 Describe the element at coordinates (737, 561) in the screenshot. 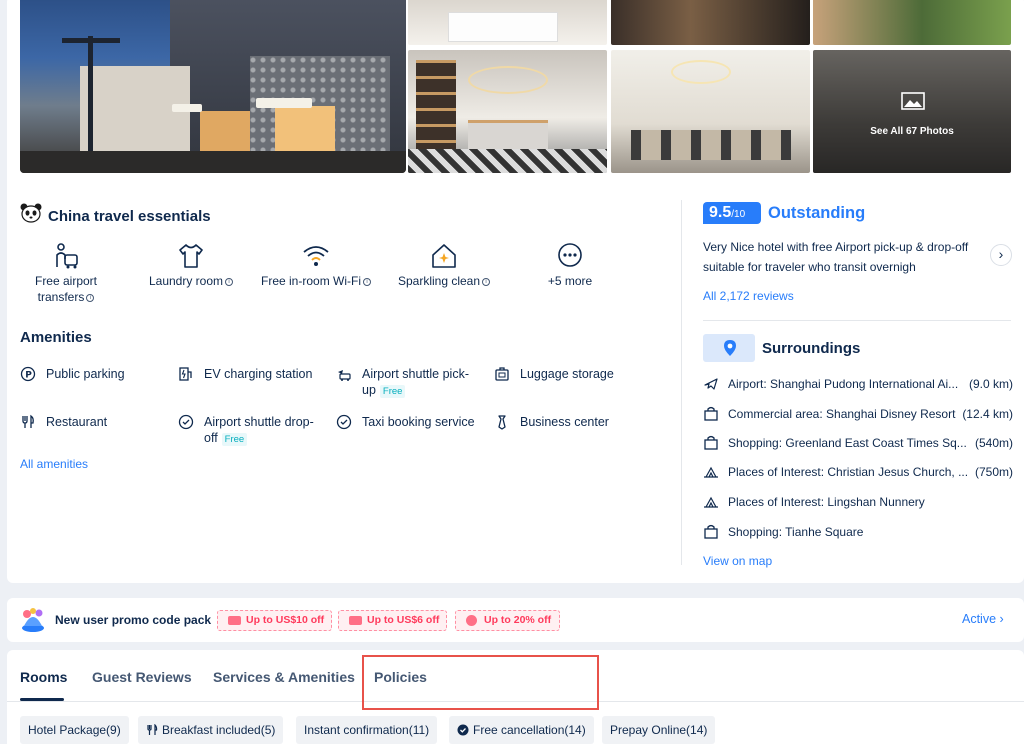

I see `view-on-map-link: View on map` at that location.